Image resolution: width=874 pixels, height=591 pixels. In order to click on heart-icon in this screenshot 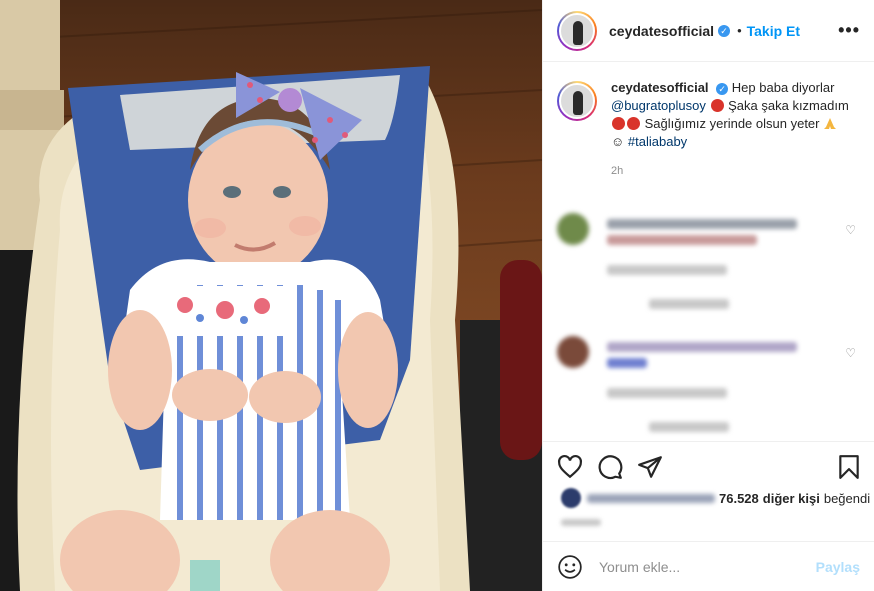, I will do `click(570, 467)`.